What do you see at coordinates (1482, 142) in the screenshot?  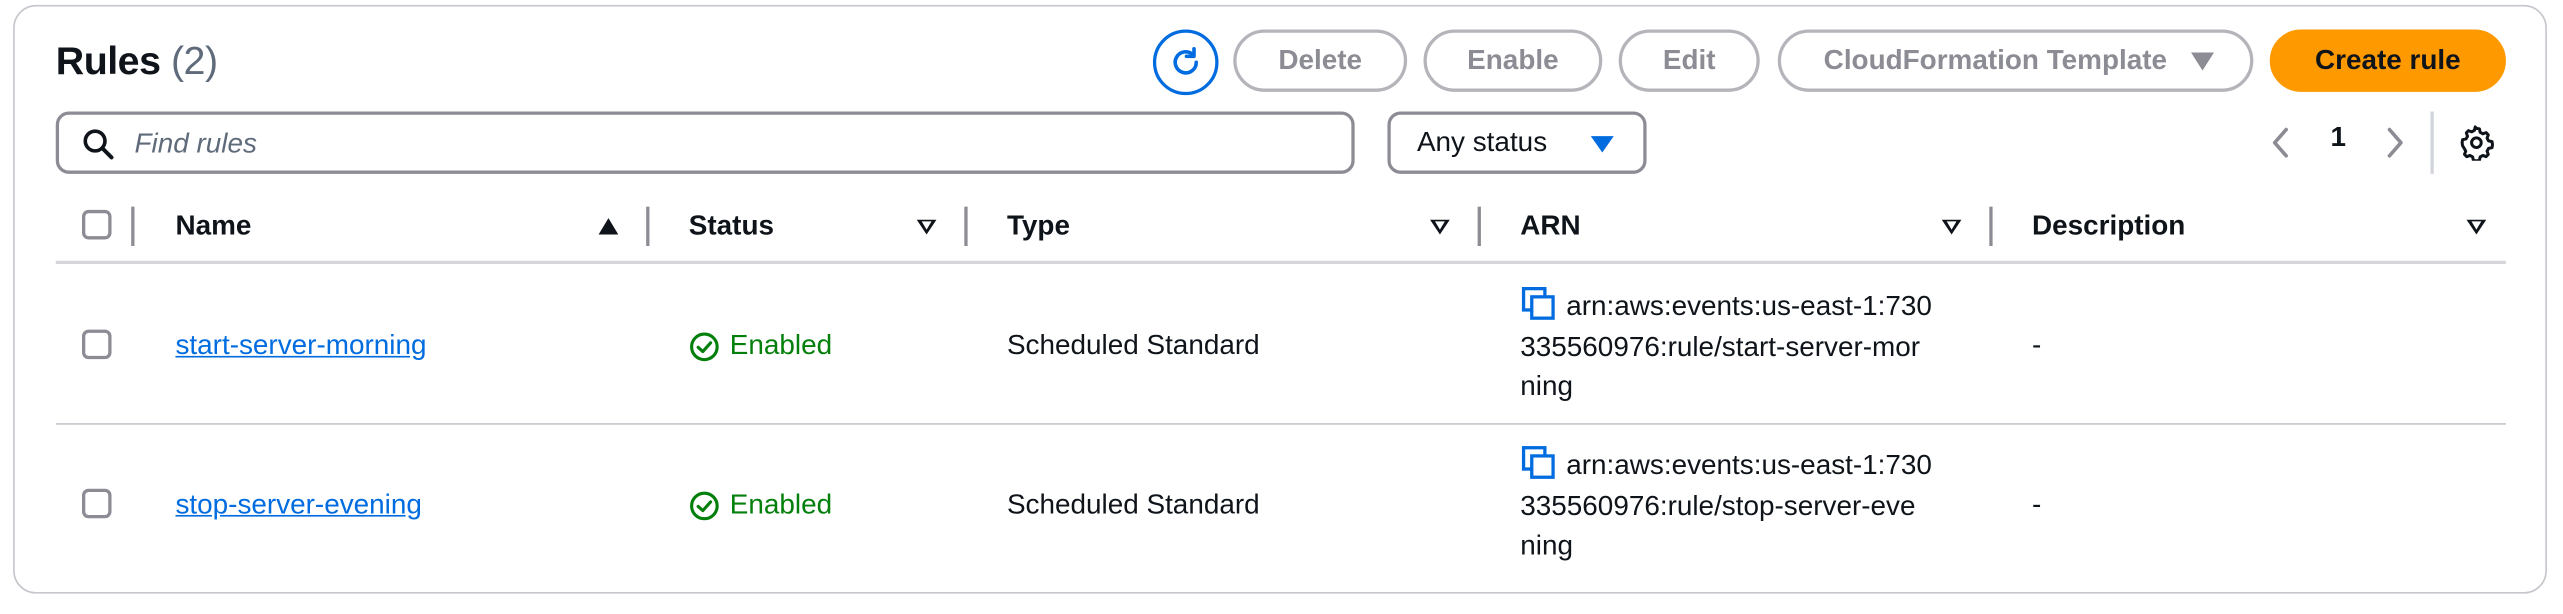 I see `status-filter-value: Any status` at bounding box center [1482, 142].